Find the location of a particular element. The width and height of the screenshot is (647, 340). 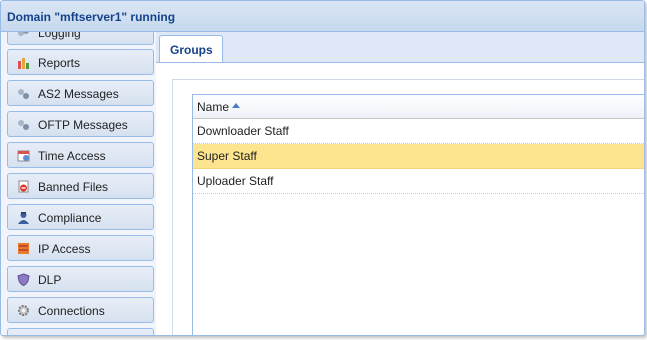

sidebar-item-banned-files: Banned Files is located at coordinates (80, 186).